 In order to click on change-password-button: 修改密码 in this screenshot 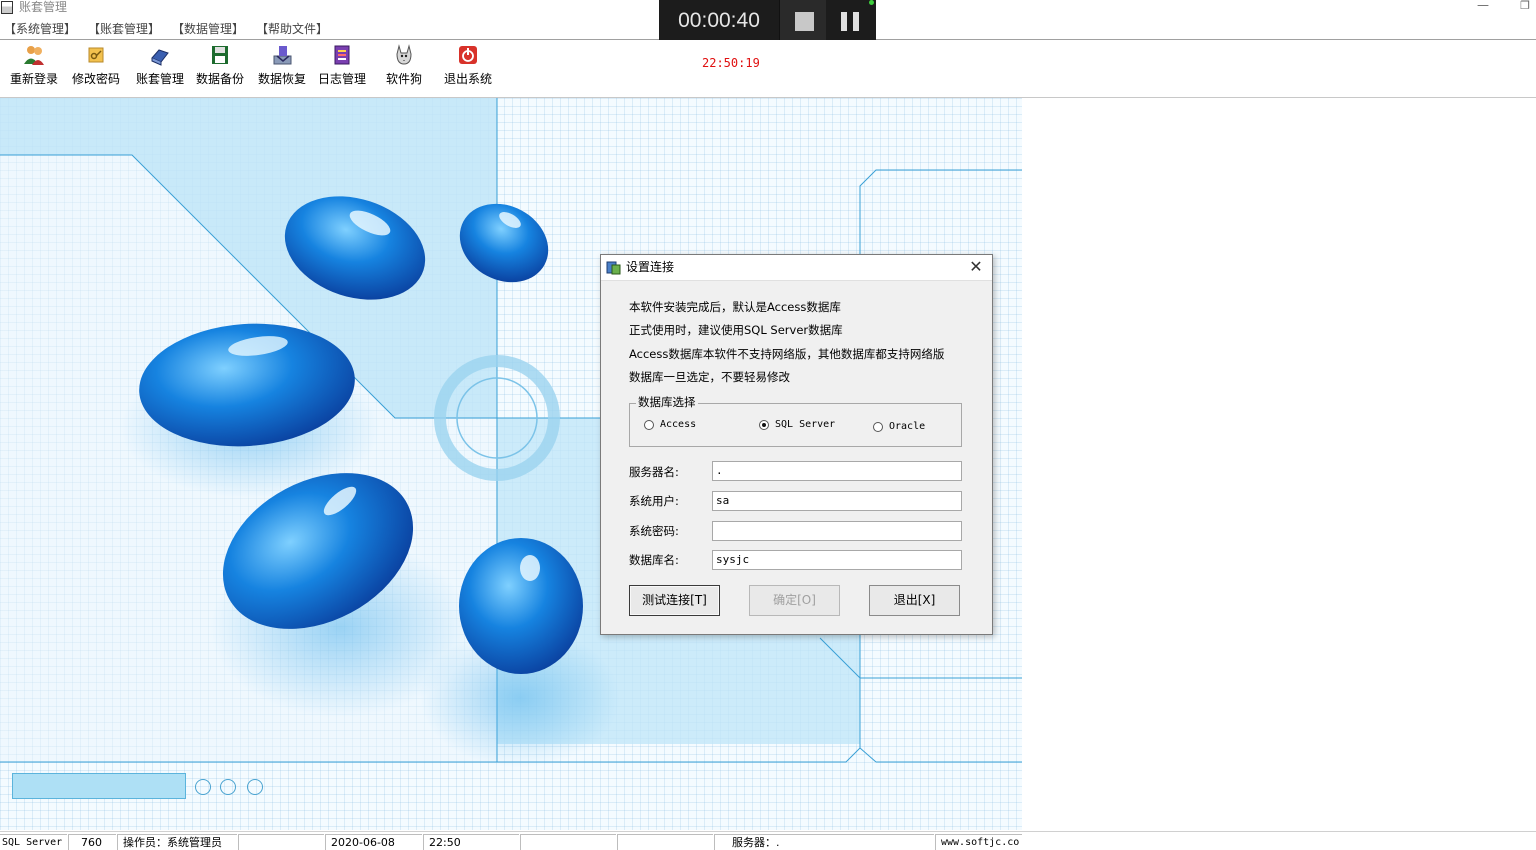, I will do `click(96, 69)`.